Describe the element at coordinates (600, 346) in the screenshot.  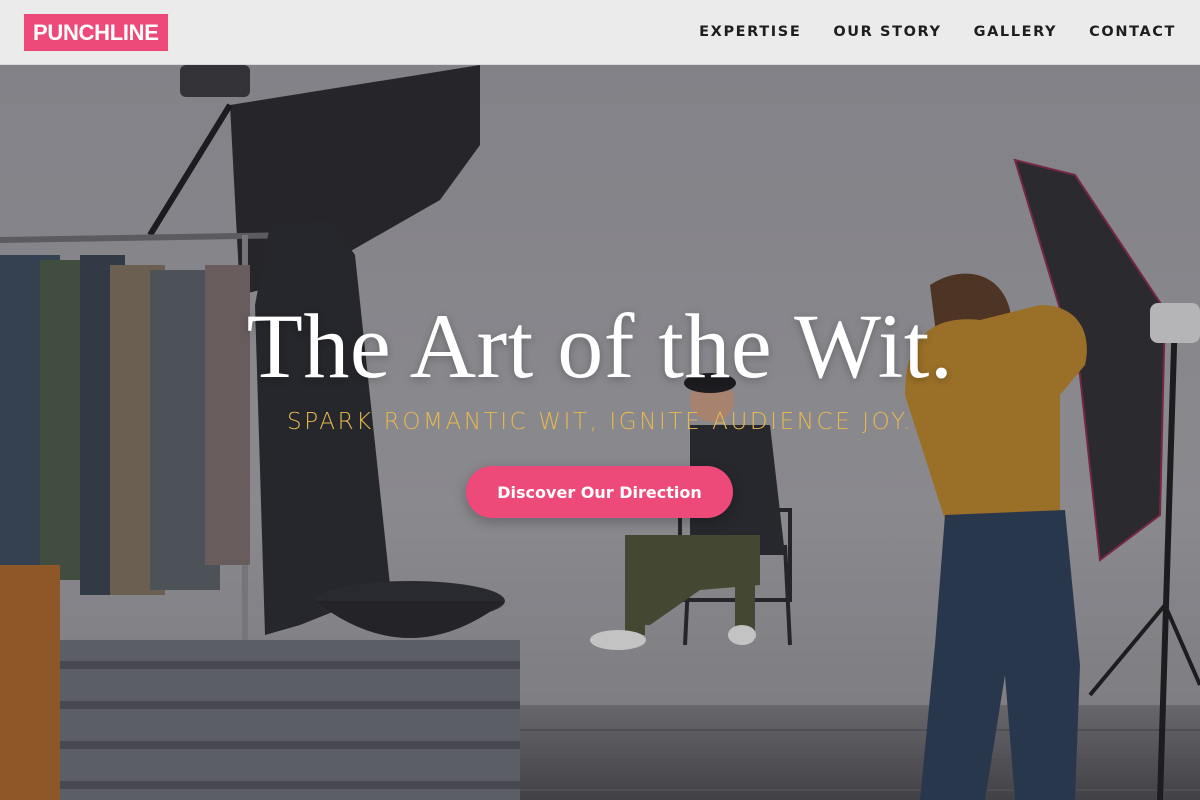
I see `hero-title: The Art of the Wit.` at that location.